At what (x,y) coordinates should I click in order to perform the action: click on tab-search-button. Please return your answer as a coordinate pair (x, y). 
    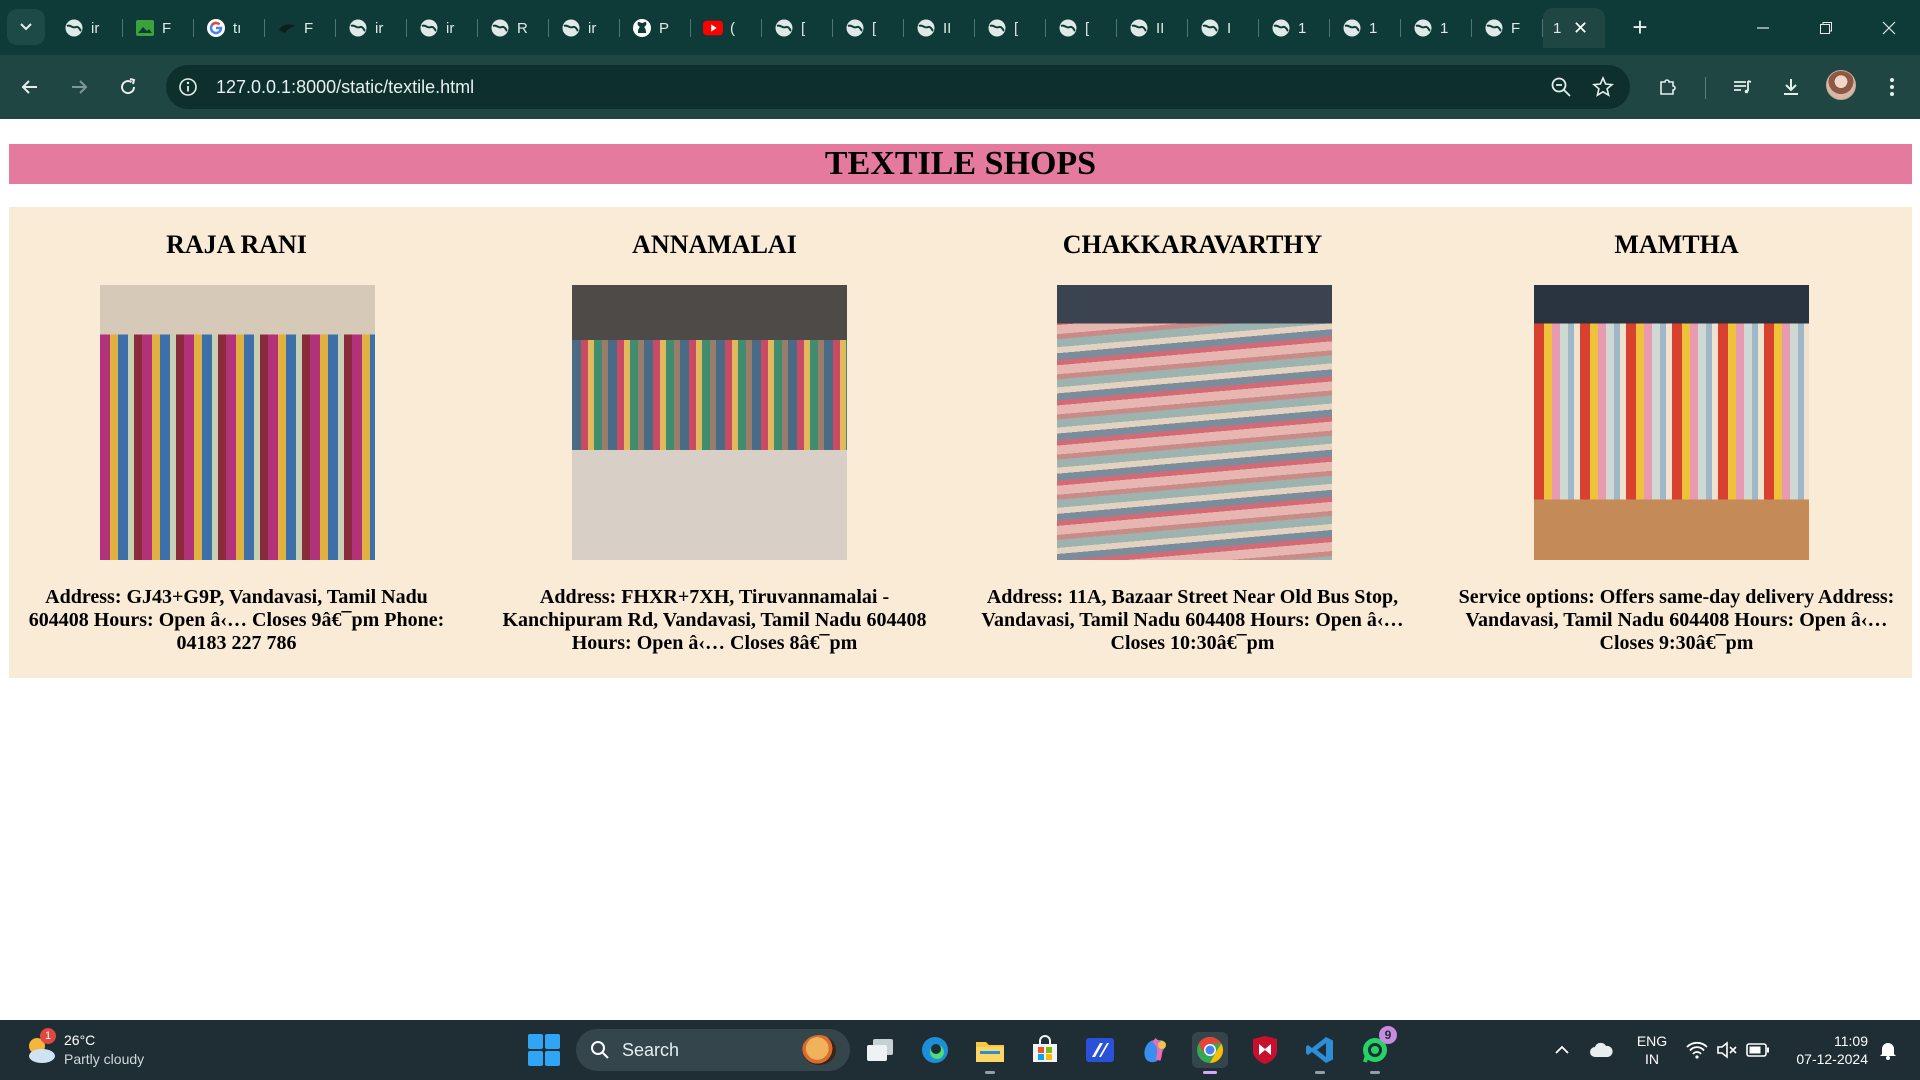
    Looking at the image, I should click on (26, 27).